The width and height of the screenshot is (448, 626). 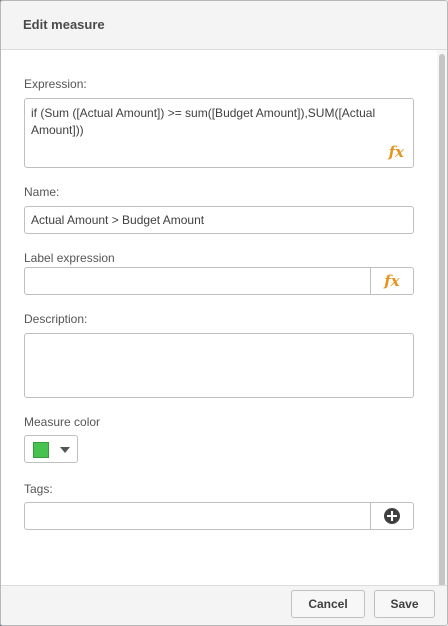 I want to click on plus-circle-icon, so click(x=392, y=516).